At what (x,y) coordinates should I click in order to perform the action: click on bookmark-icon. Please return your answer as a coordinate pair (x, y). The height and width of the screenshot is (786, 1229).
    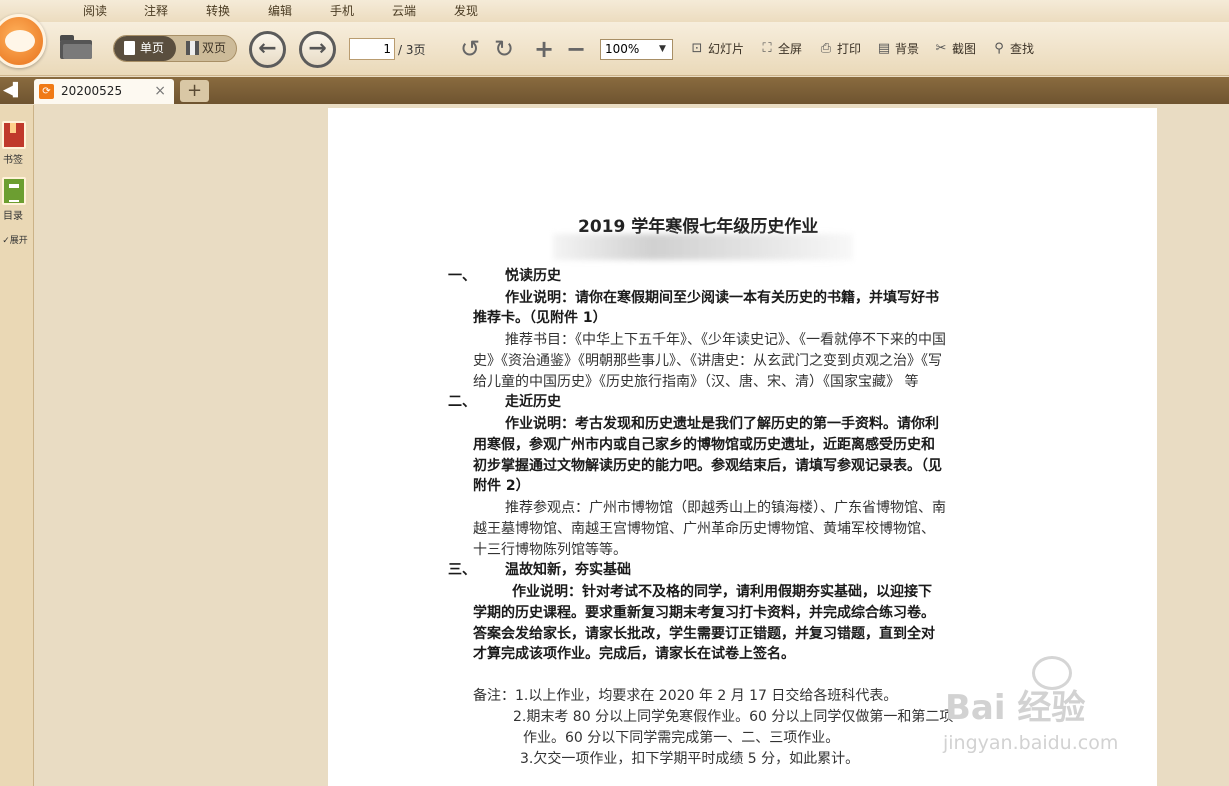
    Looking at the image, I should click on (14, 135).